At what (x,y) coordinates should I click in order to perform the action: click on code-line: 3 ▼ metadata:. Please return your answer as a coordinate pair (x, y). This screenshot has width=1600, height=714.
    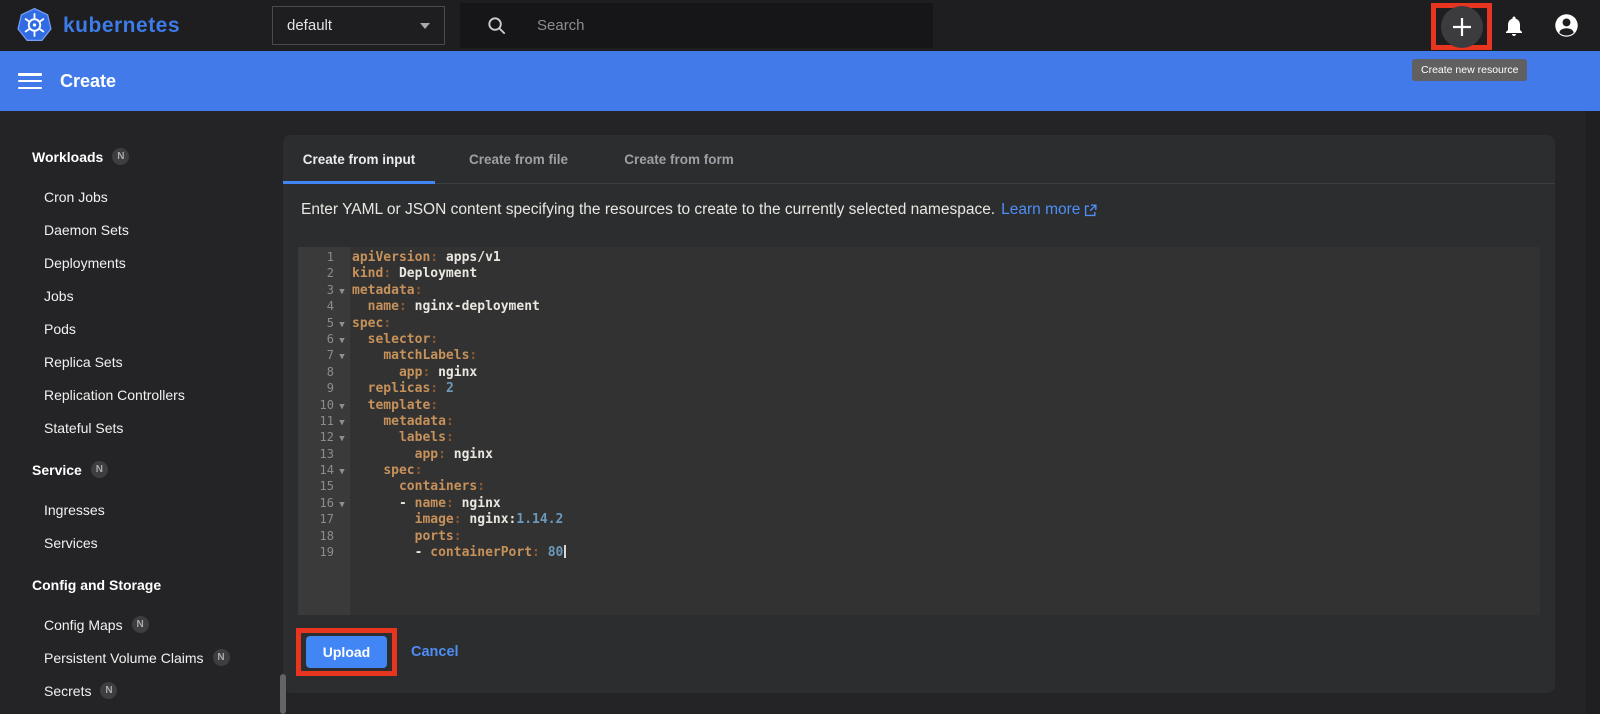
    Looking at the image, I should click on (919, 290).